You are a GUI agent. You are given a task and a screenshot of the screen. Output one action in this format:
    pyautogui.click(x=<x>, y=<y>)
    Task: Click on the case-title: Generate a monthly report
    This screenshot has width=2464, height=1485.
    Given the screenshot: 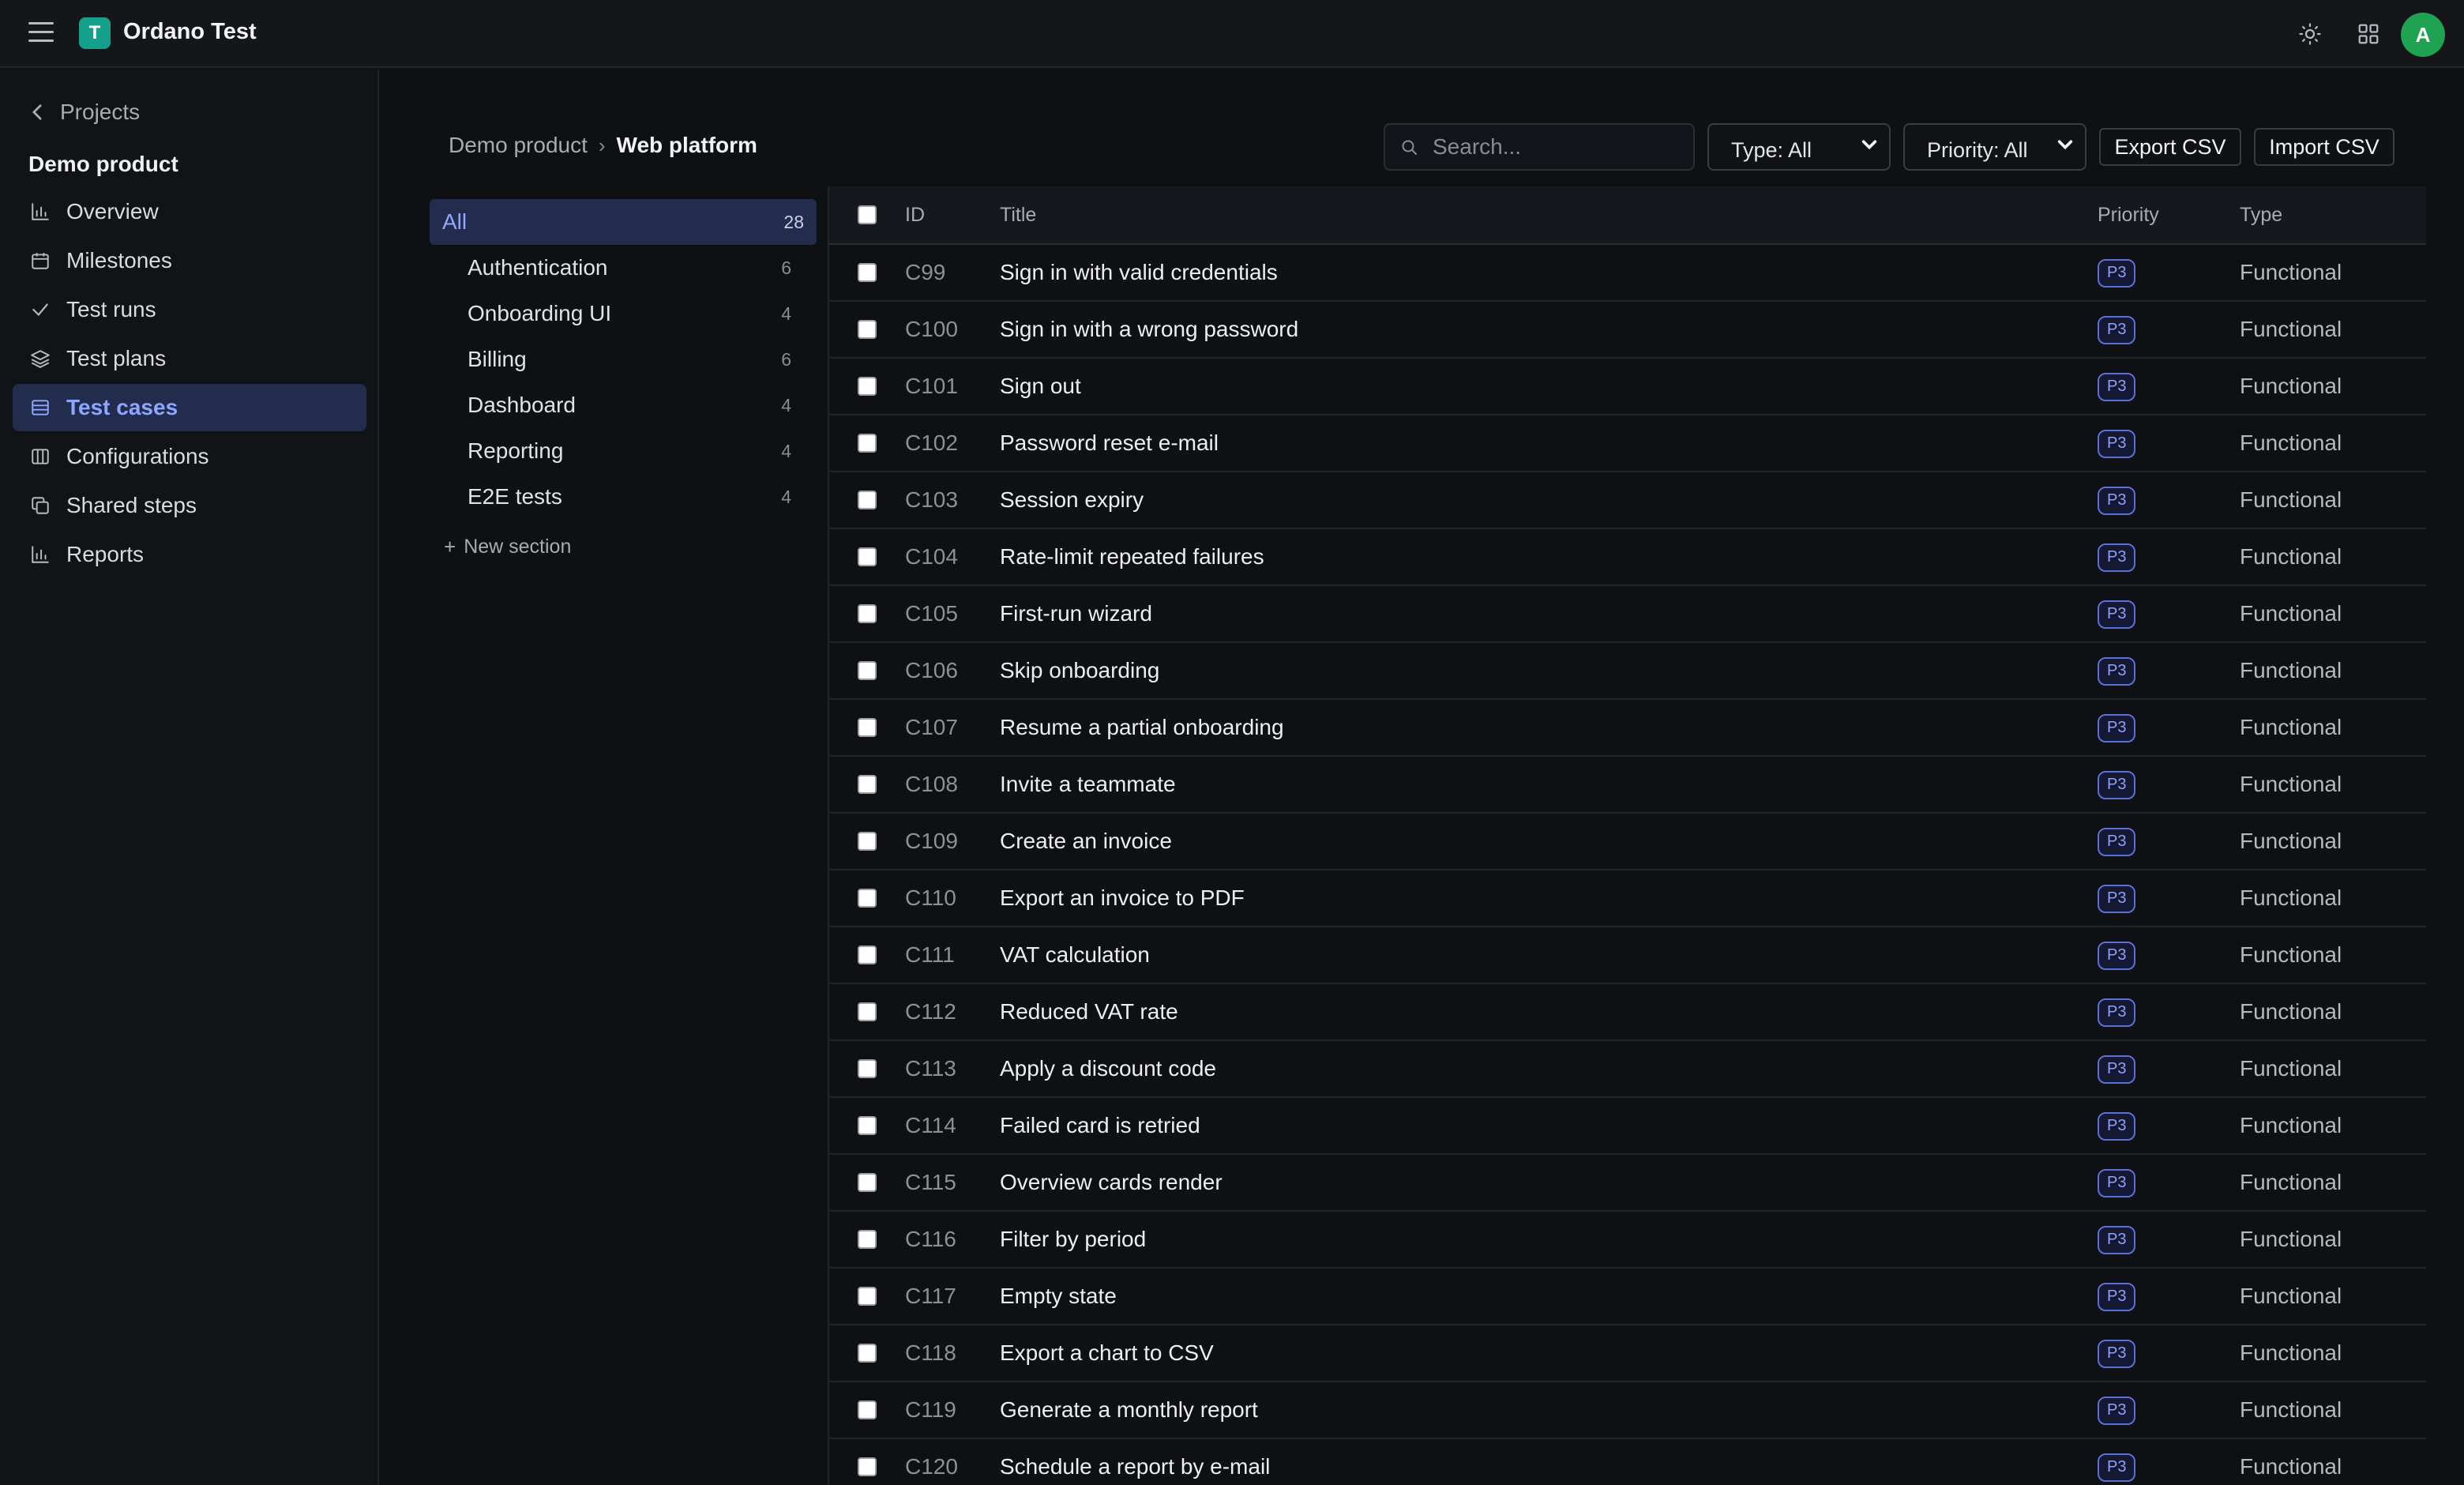 What is the action you would take?
    pyautogui.click(x=1549, y=1410)
    